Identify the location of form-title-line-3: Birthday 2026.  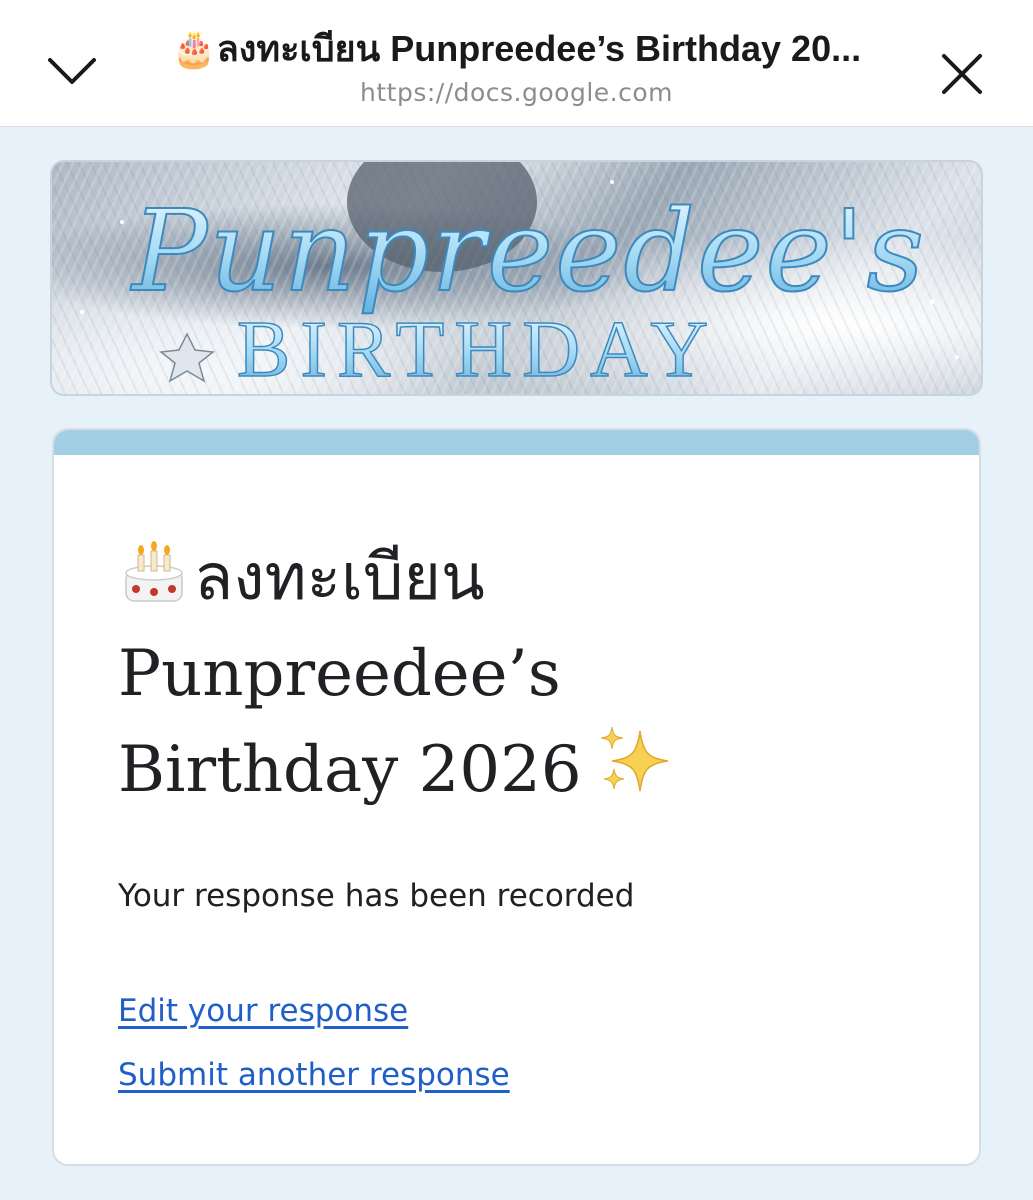
(528, 770).